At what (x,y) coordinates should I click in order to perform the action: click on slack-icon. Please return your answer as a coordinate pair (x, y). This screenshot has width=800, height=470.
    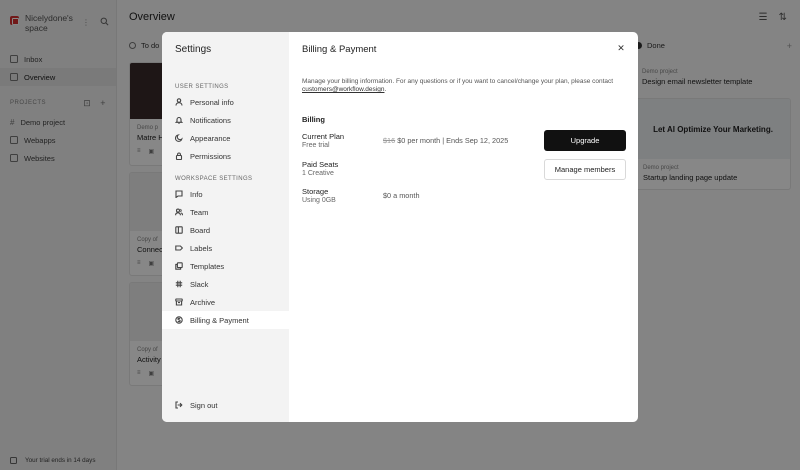
    Looking at the image, I should click on (179, 284).